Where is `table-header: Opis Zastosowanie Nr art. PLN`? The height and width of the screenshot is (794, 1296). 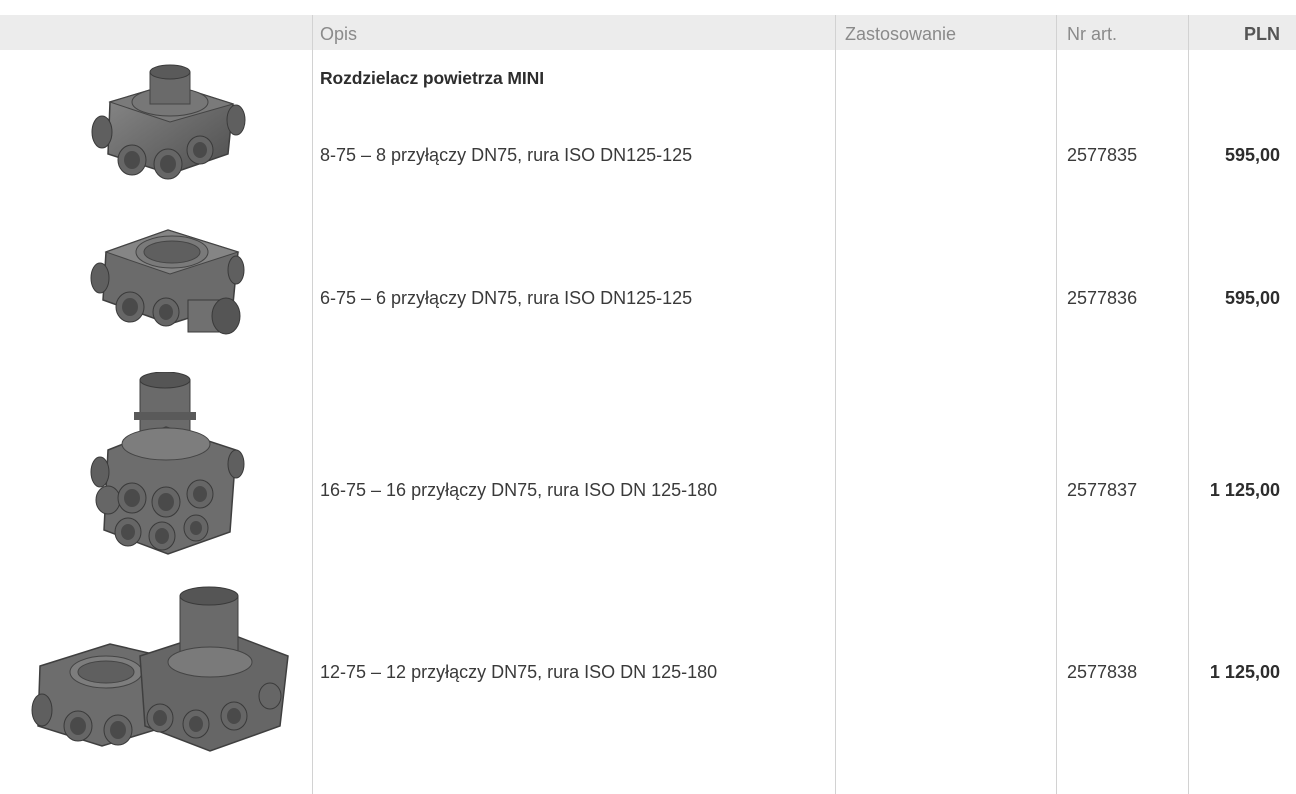 table-header: Opis Zastosowanie Nr art. PLN is located at coordinates (648, 32).